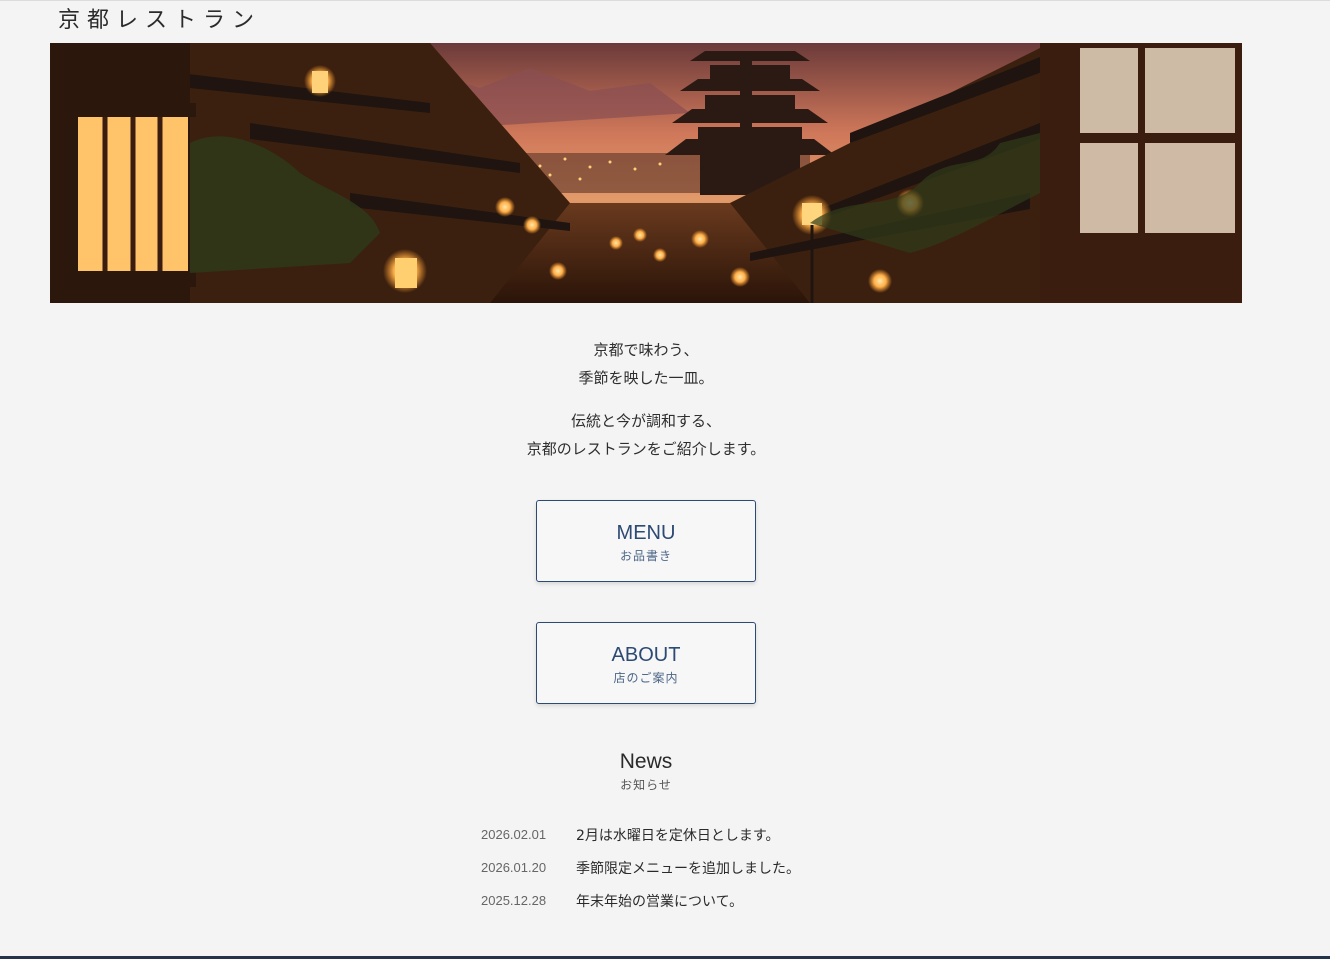 The image size is (1330, 959). I want to click on about-button: ABOUT 店のご案内, so click(646, 663).